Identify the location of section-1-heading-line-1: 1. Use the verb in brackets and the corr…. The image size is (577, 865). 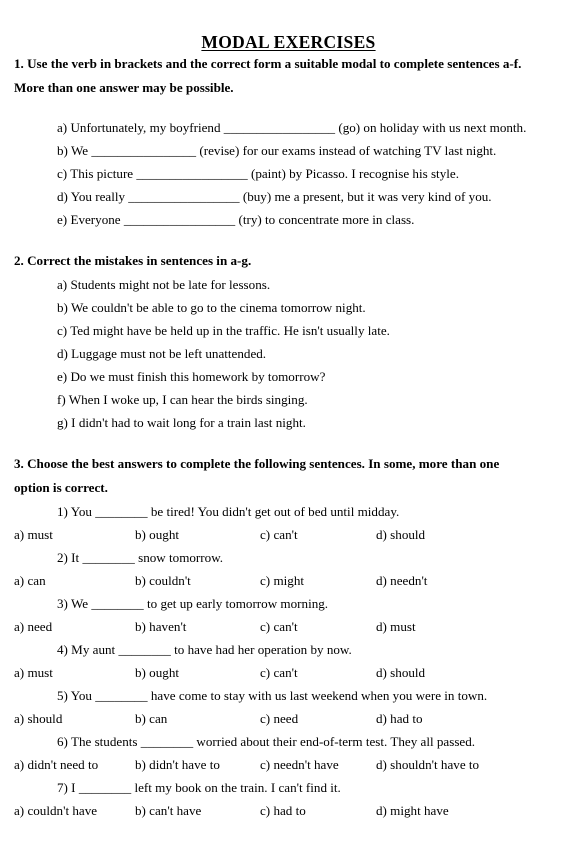
(268, 64).